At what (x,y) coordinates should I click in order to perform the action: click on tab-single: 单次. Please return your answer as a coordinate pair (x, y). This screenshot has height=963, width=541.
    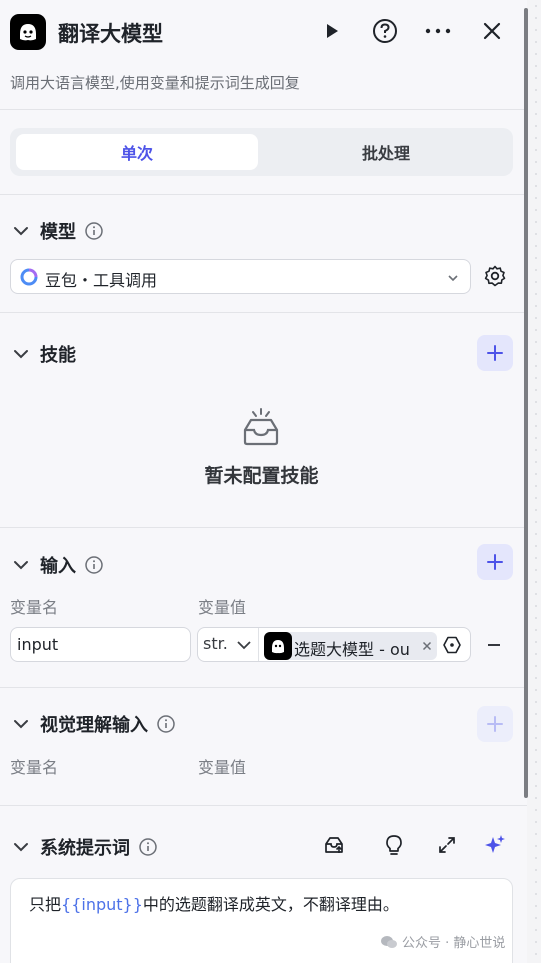
    Looking at the image, I should click on (137, 152).